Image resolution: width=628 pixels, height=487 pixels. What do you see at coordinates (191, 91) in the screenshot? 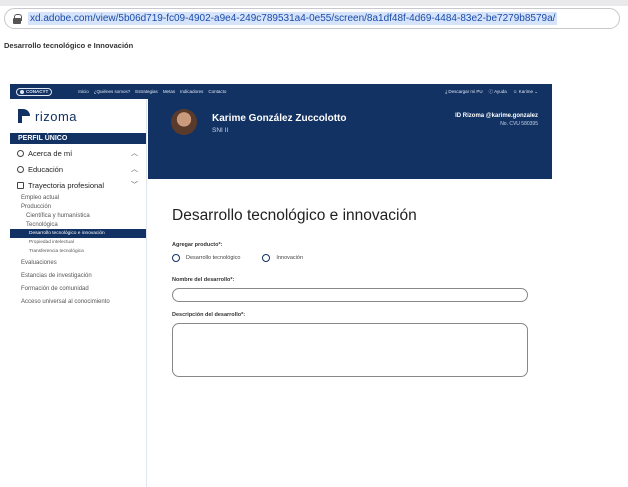
I see `nav-link-indicadores: Indicadores` at bounding box center [191, 91].